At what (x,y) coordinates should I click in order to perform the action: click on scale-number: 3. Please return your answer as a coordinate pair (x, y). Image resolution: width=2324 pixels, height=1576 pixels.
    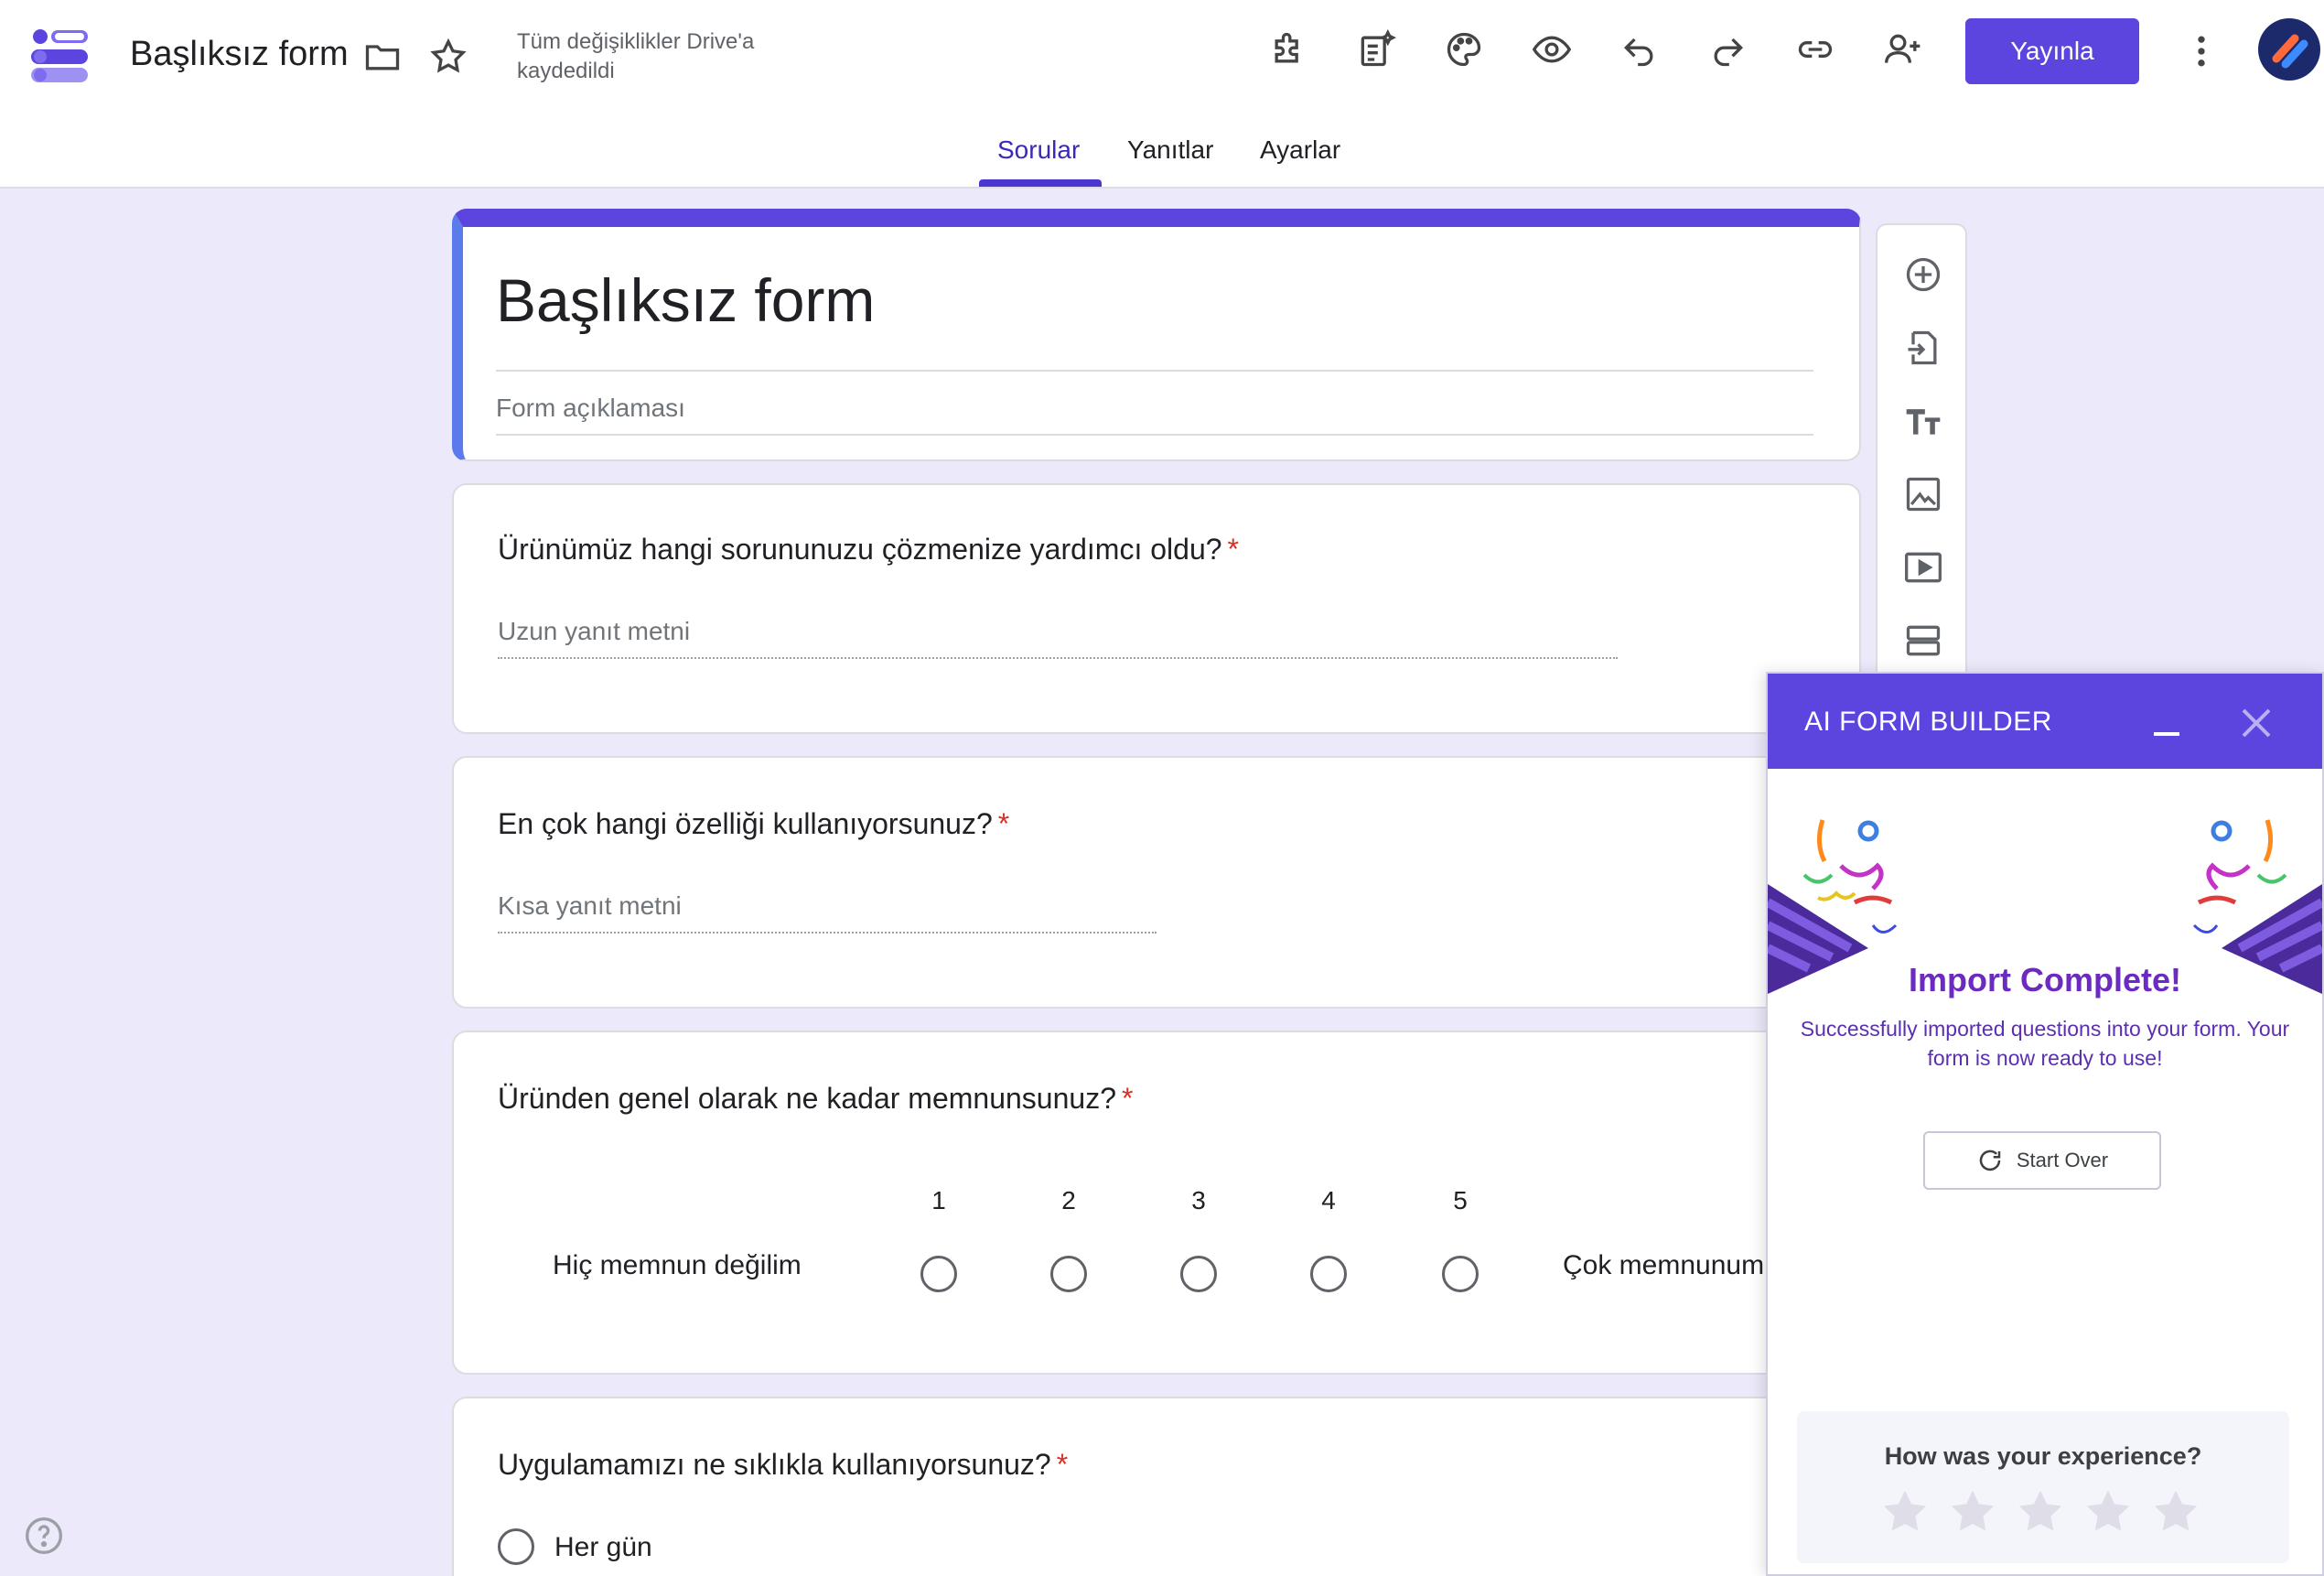
    Looking at the image, I should click on (1198, 1200).